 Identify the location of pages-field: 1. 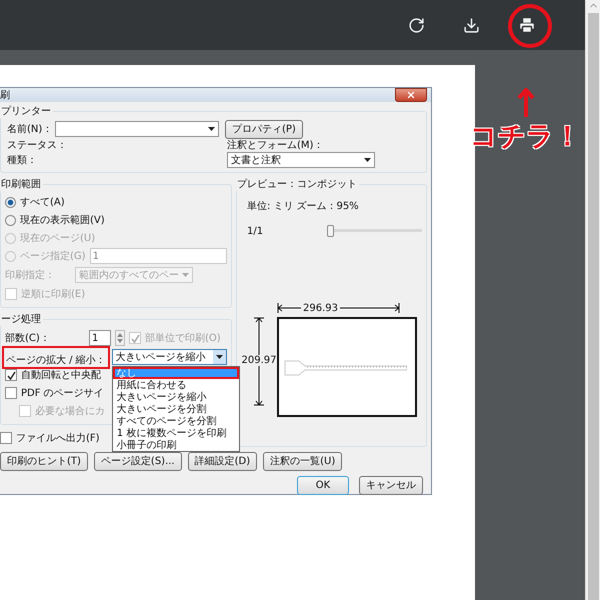
(158, 256).